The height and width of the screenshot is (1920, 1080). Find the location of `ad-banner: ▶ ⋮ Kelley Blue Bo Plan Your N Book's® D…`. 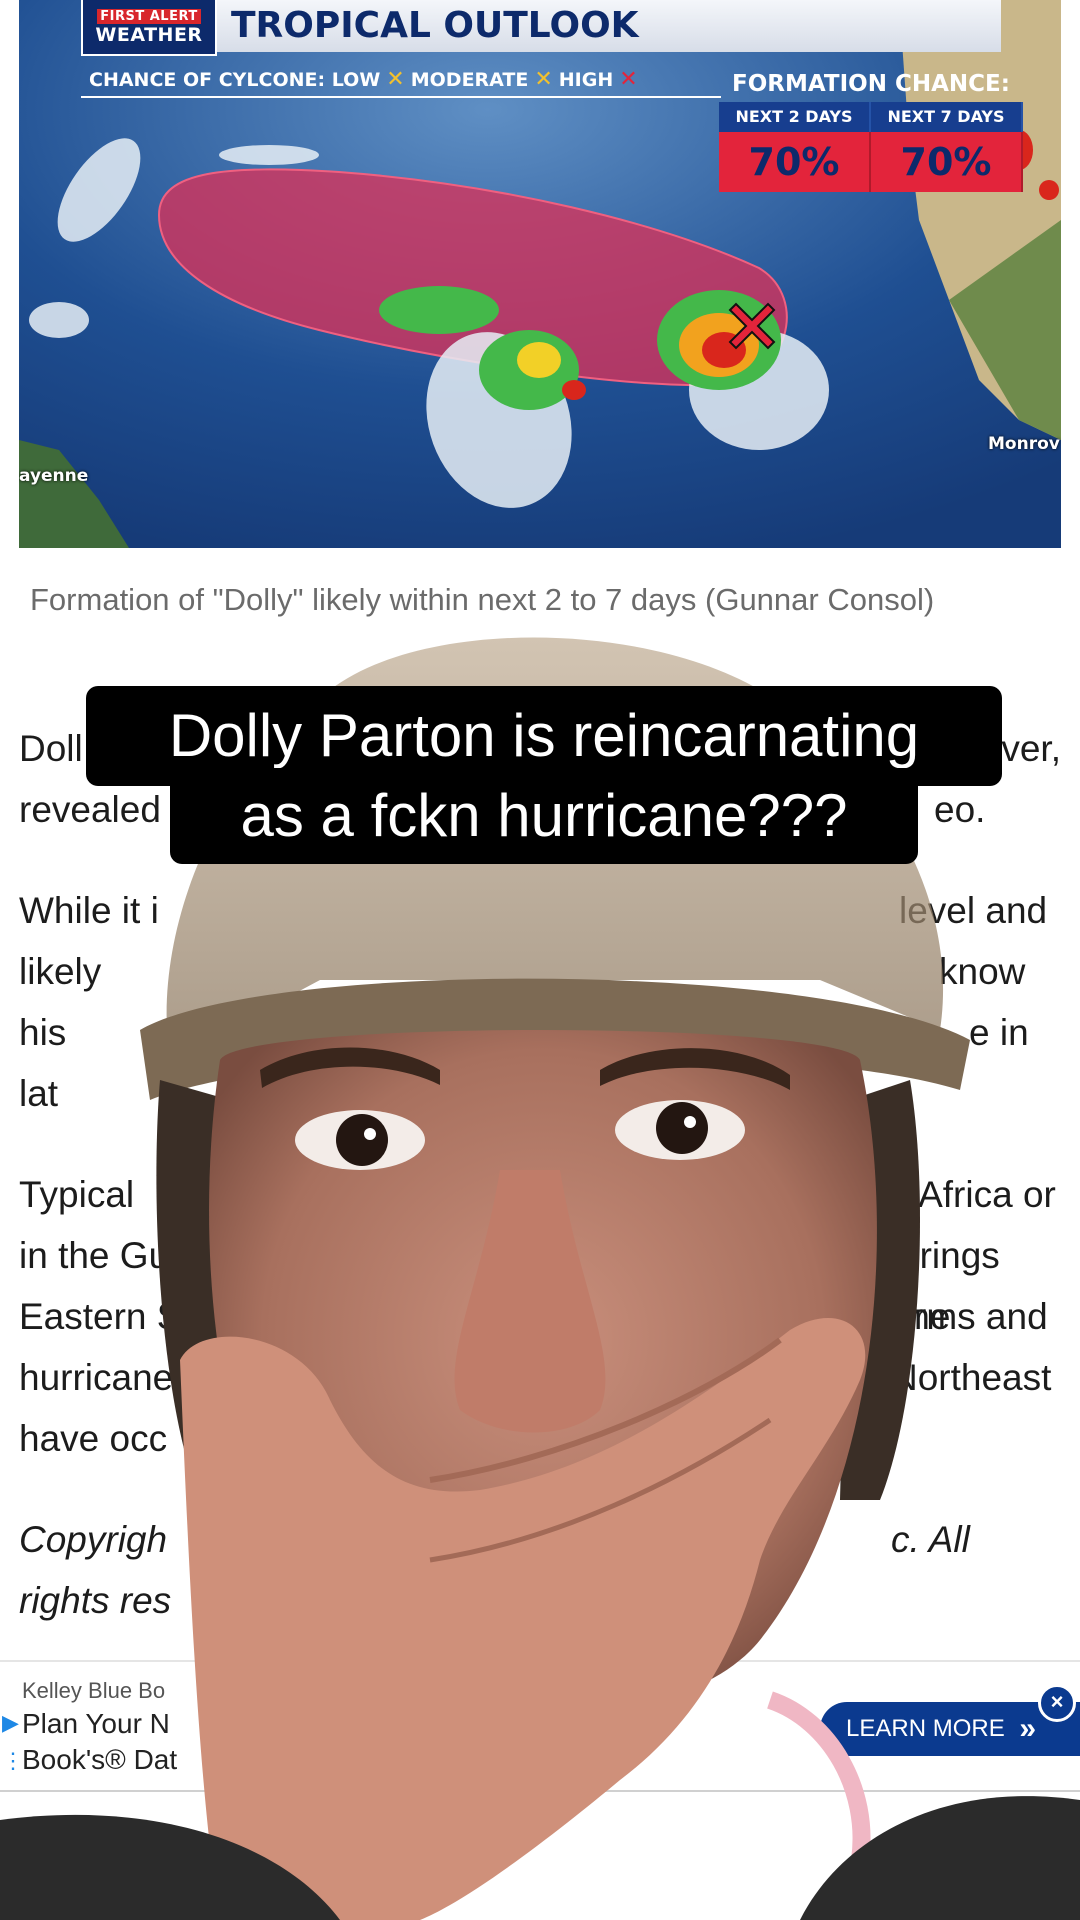

ad-banner: ▶ ⋮ Kelley Blue Bo Plan Your N Book's® D… is located at coordinates (540, 1726).